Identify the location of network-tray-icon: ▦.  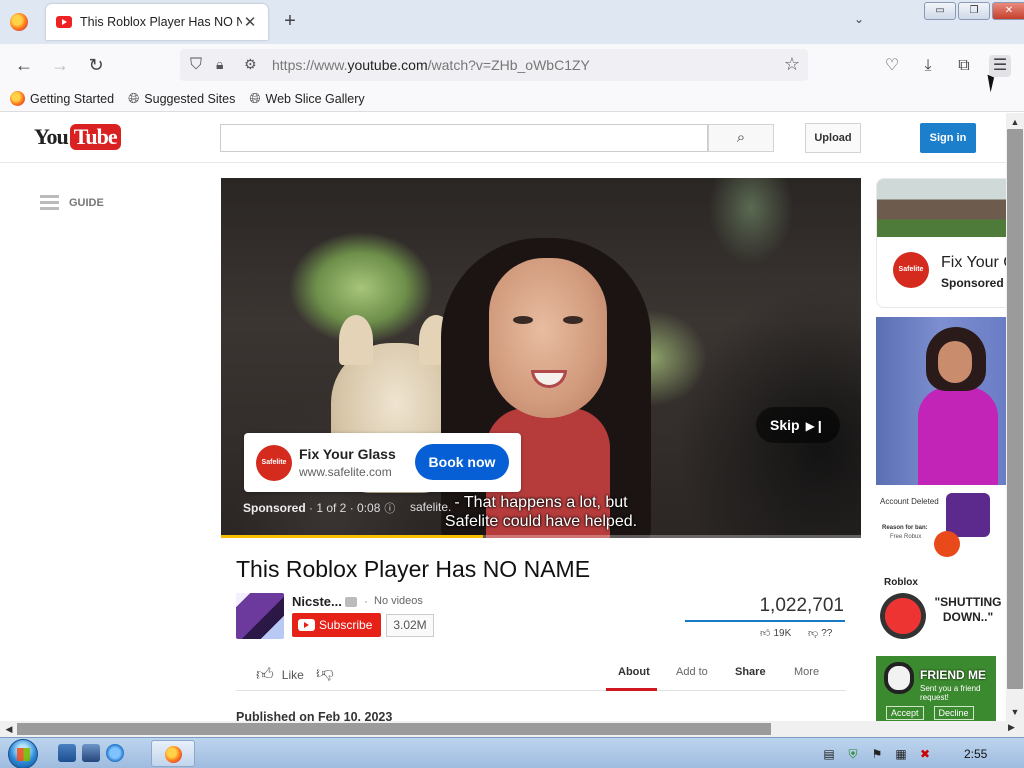
(901, 754).